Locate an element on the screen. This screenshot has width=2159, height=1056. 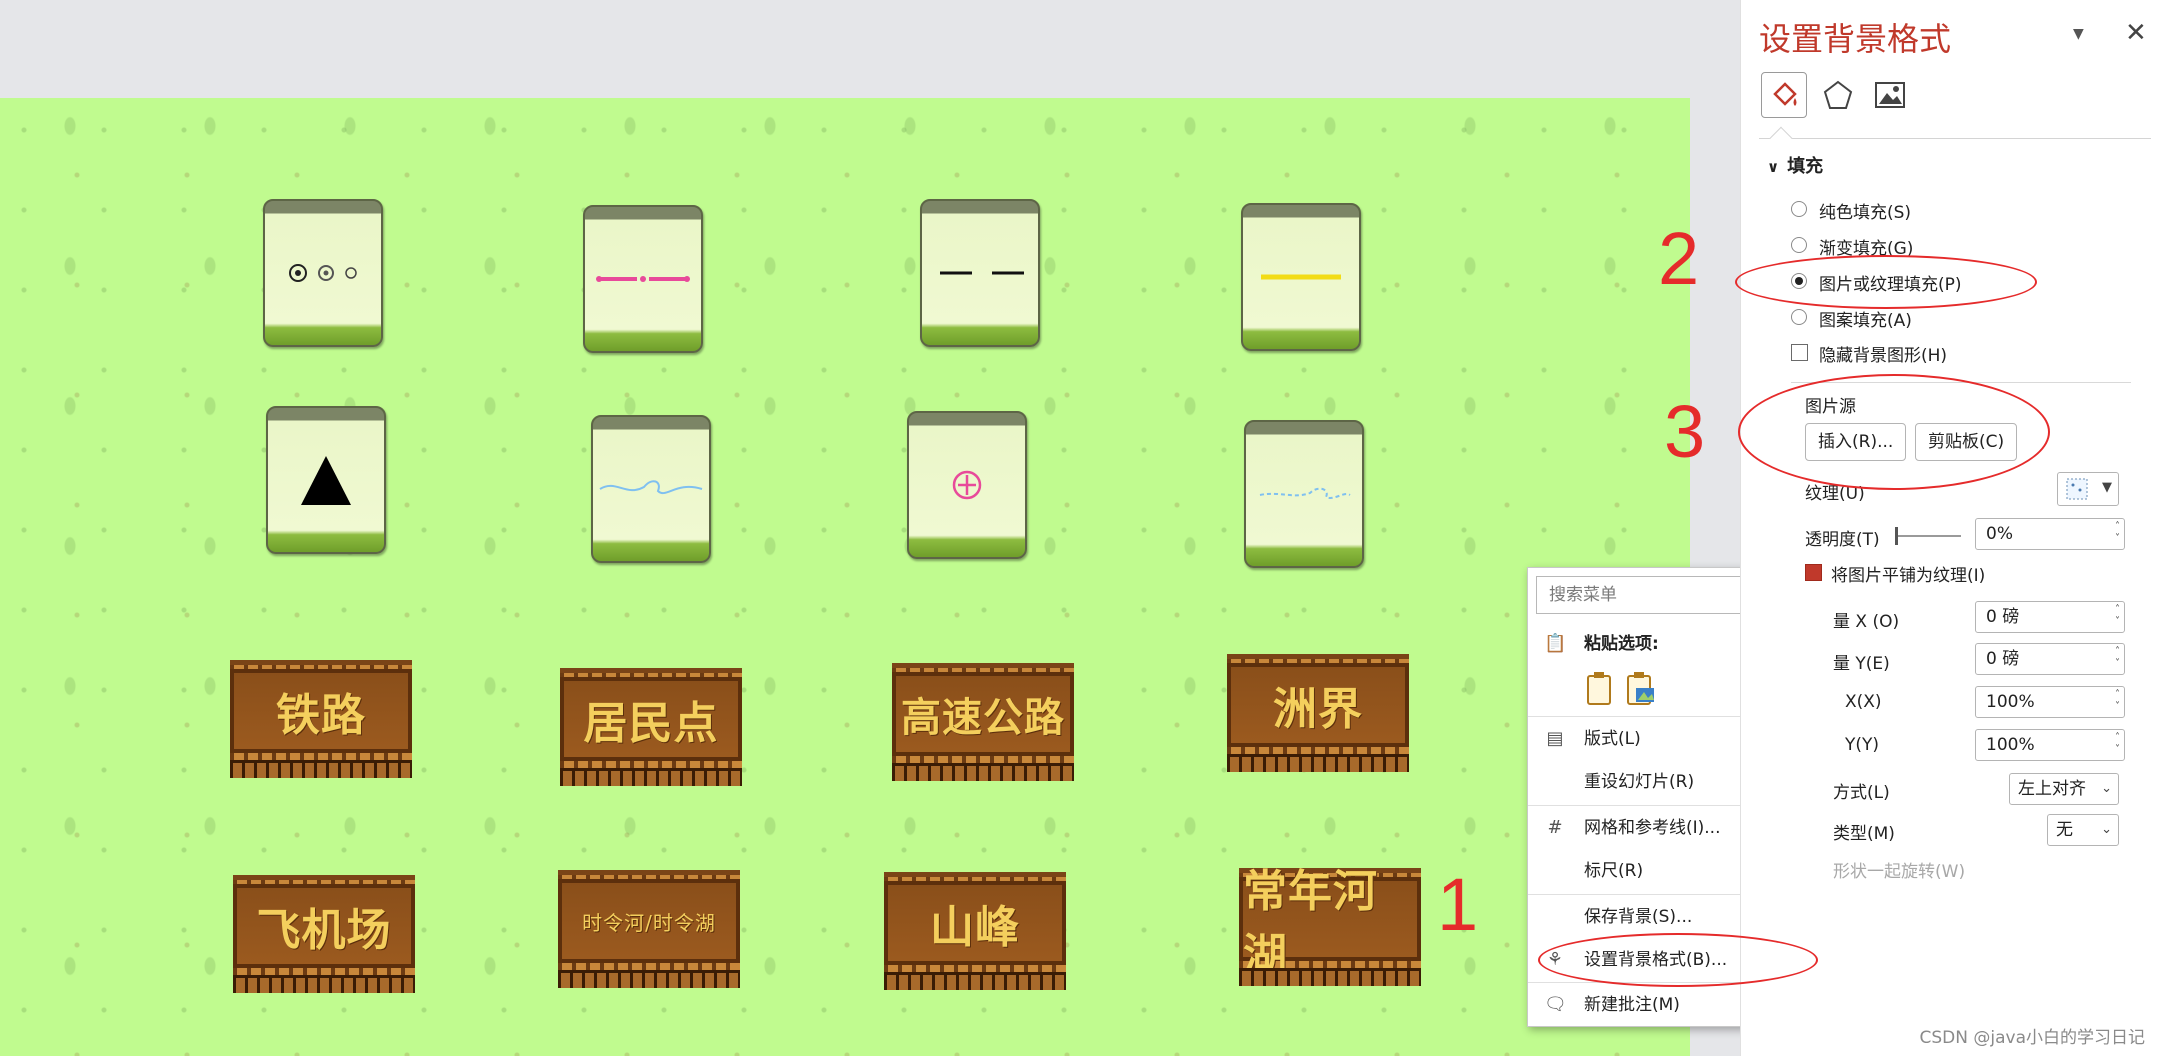
offset-x-input: 0 磅 ˄ ˅ is located at coordinates (2050, 617).